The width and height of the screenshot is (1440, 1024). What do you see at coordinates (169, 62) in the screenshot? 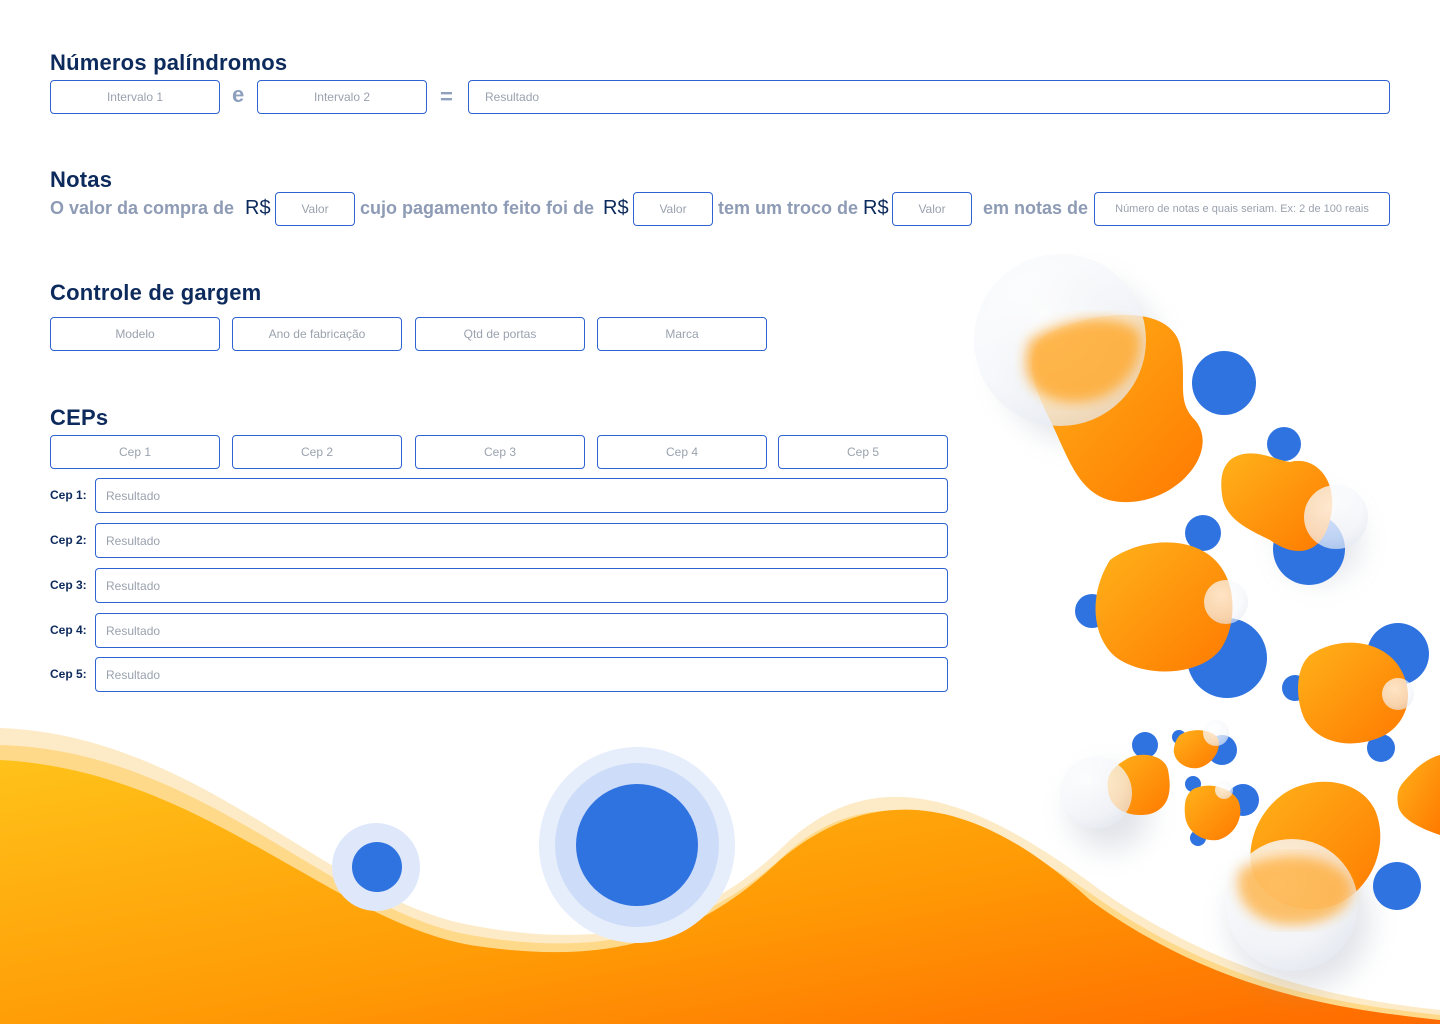
I see `palindromos-title: Números palíndromos` at bounding box center [169, 62].